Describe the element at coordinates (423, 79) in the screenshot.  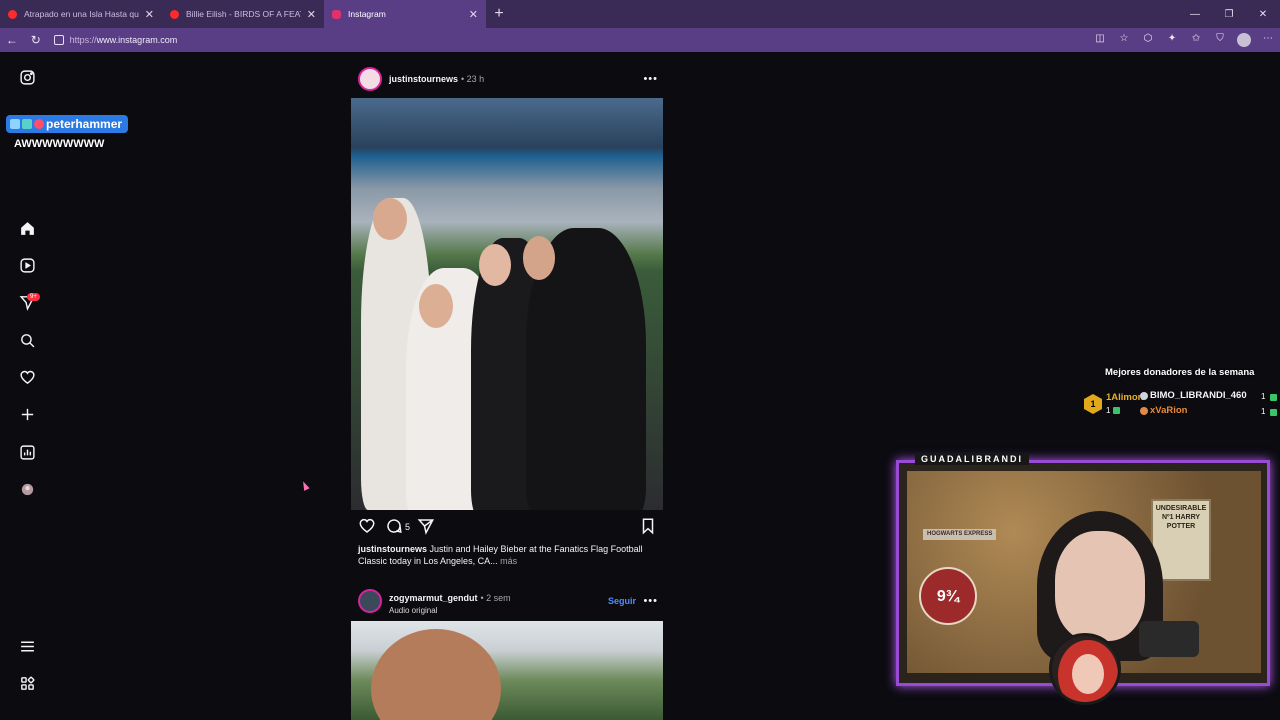
I see `post-author-username: justinstournews` at that location.